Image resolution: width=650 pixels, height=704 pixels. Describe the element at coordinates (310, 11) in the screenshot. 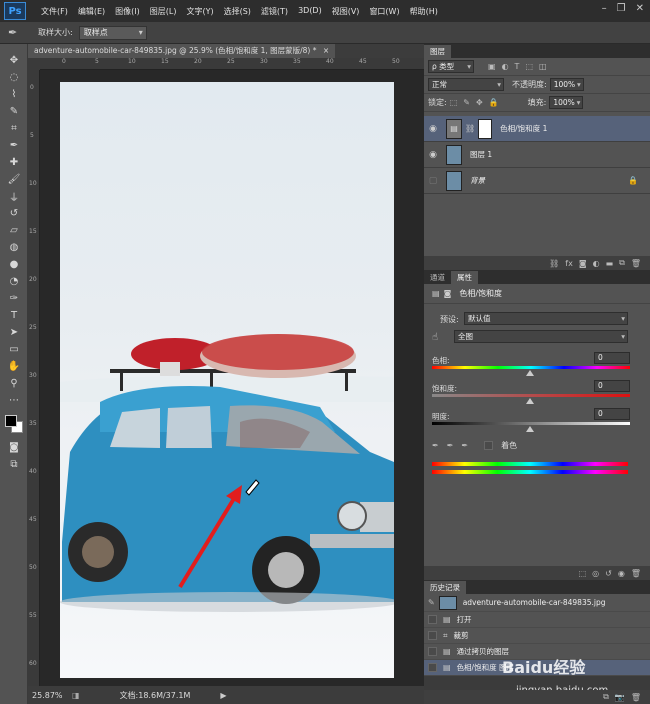

I see `menu-3d: 3D(D)` at that location.